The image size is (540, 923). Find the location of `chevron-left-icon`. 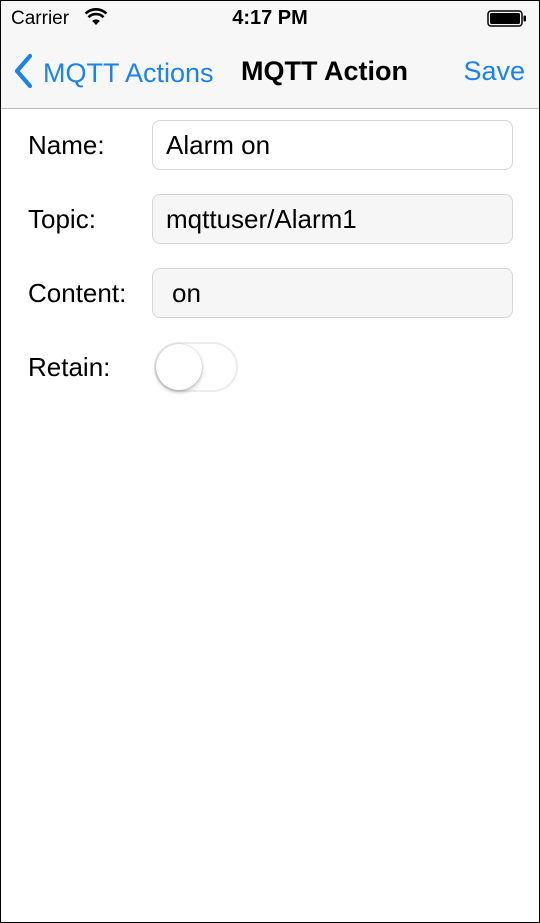

chevron-left-icon is located at coordinates (24, 73).